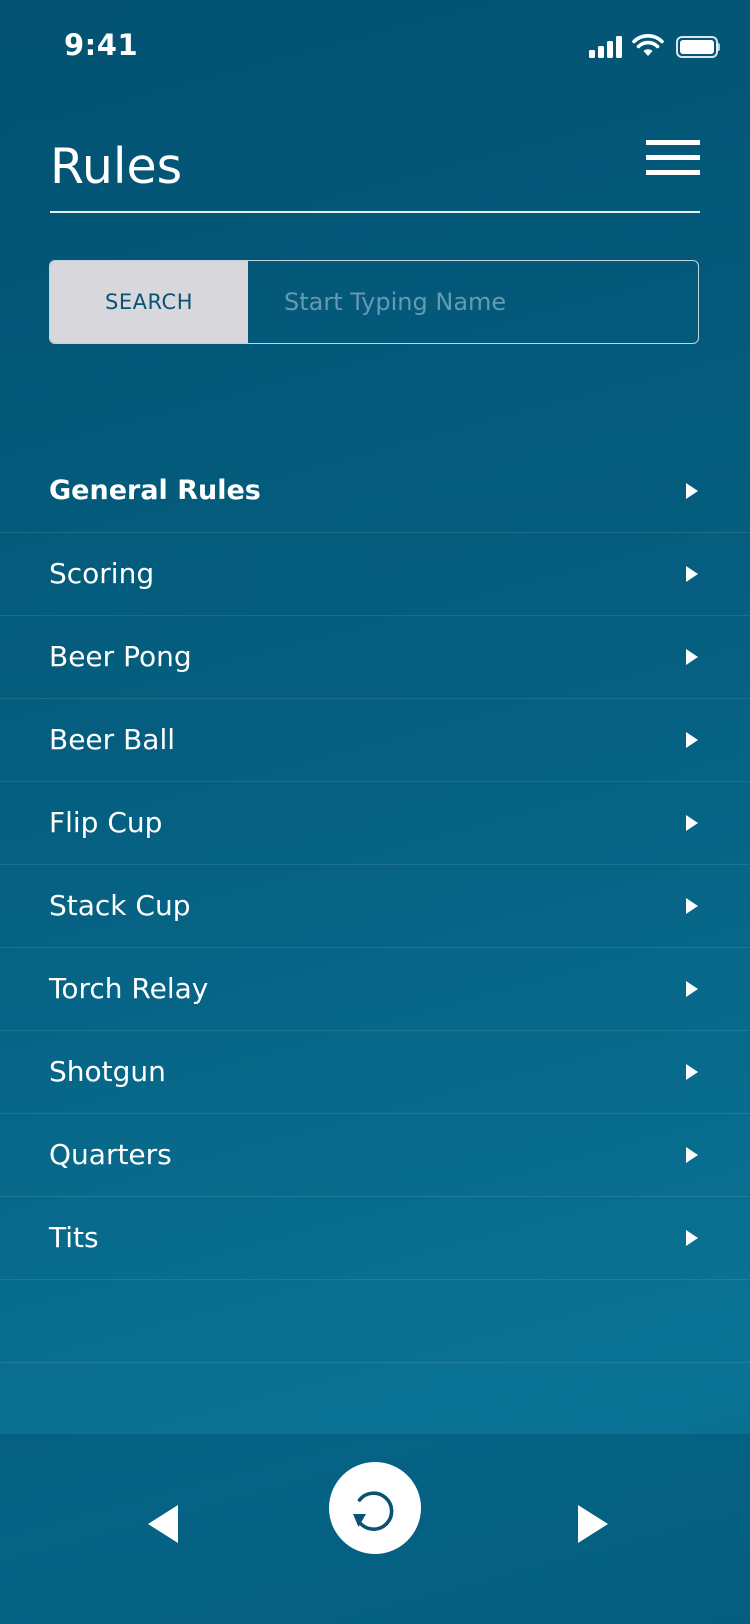  Describe the element at coordinates (698, 47) in the screenshot. I see `battery-icon` at that location.